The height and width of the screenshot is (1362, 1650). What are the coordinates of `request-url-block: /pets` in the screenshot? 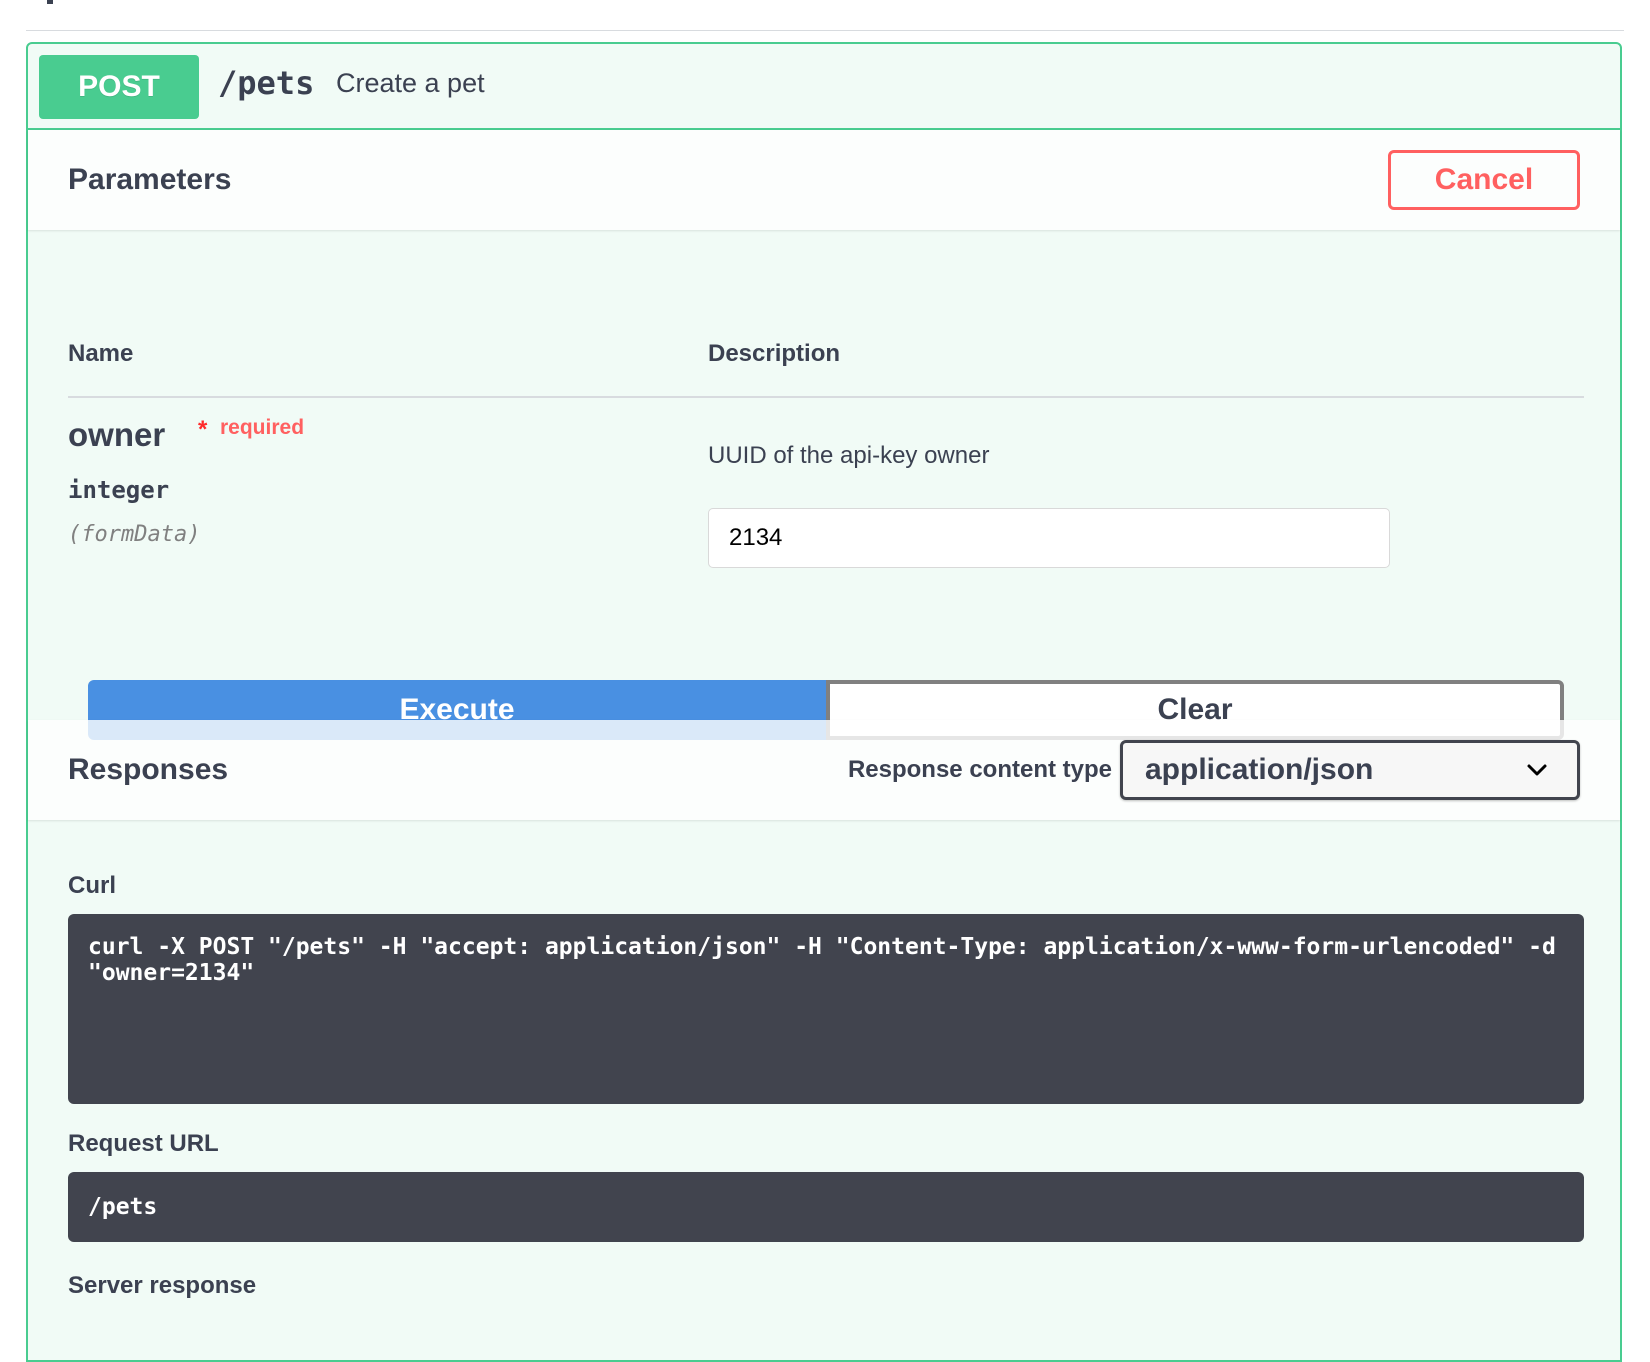 It's located at (826, 1207).